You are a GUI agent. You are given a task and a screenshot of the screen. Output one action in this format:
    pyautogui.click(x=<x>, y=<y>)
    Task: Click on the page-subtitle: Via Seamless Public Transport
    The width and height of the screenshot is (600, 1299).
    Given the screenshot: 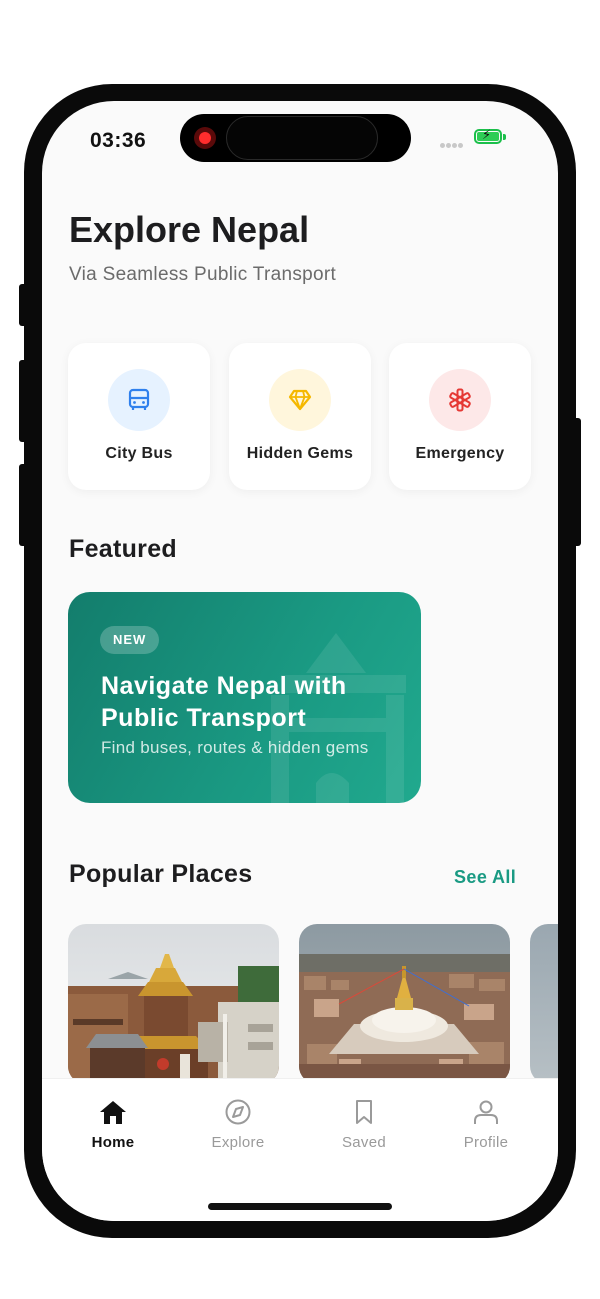 What is the action you would take?
    pyautogui.click(x=203, y=274)
    